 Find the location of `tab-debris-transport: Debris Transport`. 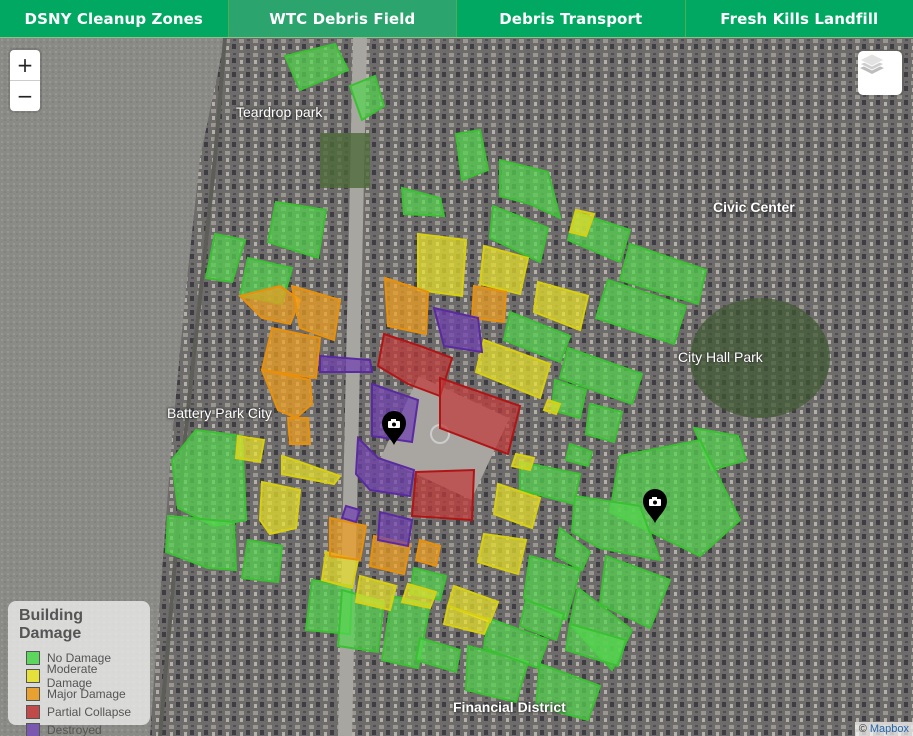

tab-debris-transport: Debris Transport is located at coordinates (571, 18).